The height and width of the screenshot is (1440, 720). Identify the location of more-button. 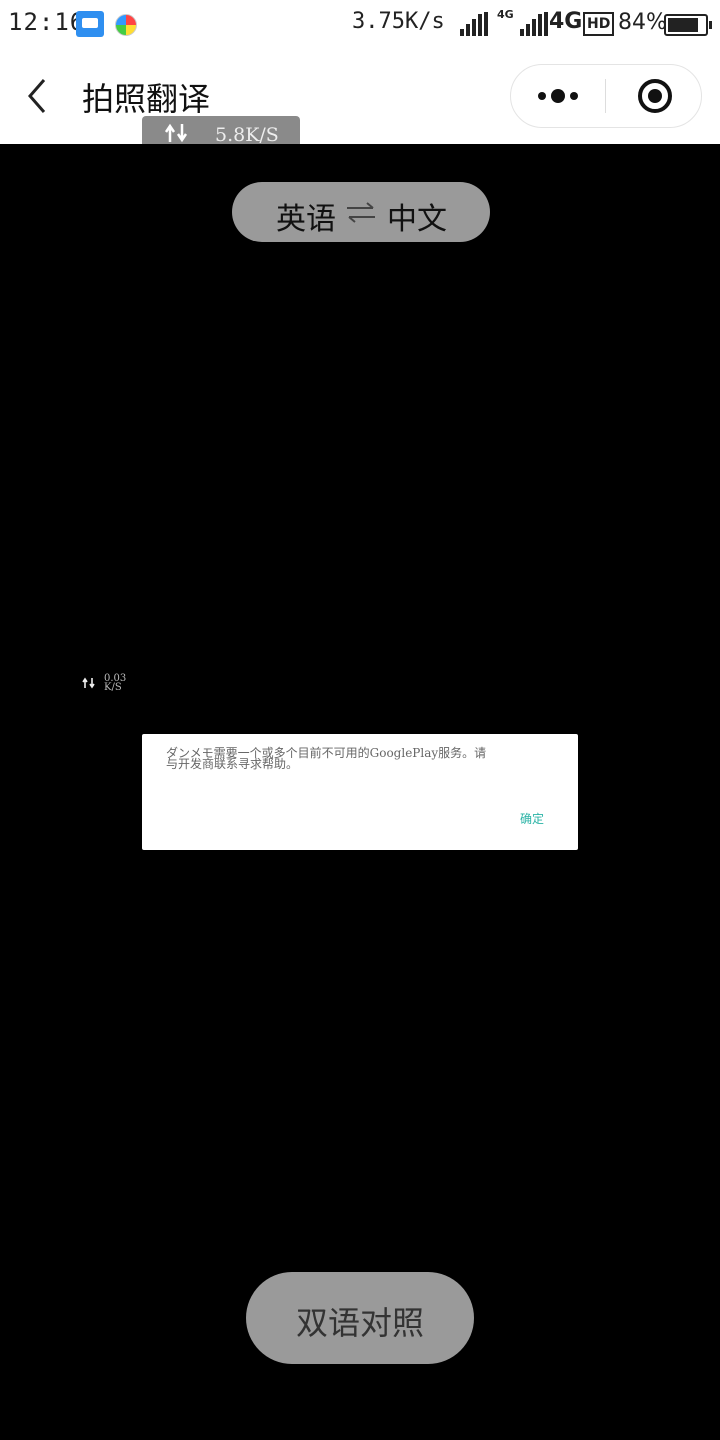
(558, 96).